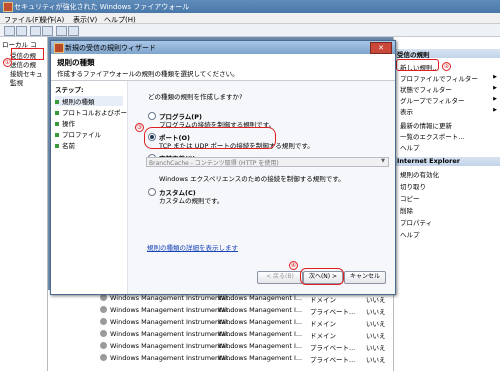 The image size is (500, 371). I want to click on step-name: 名前, so click(65, 145).